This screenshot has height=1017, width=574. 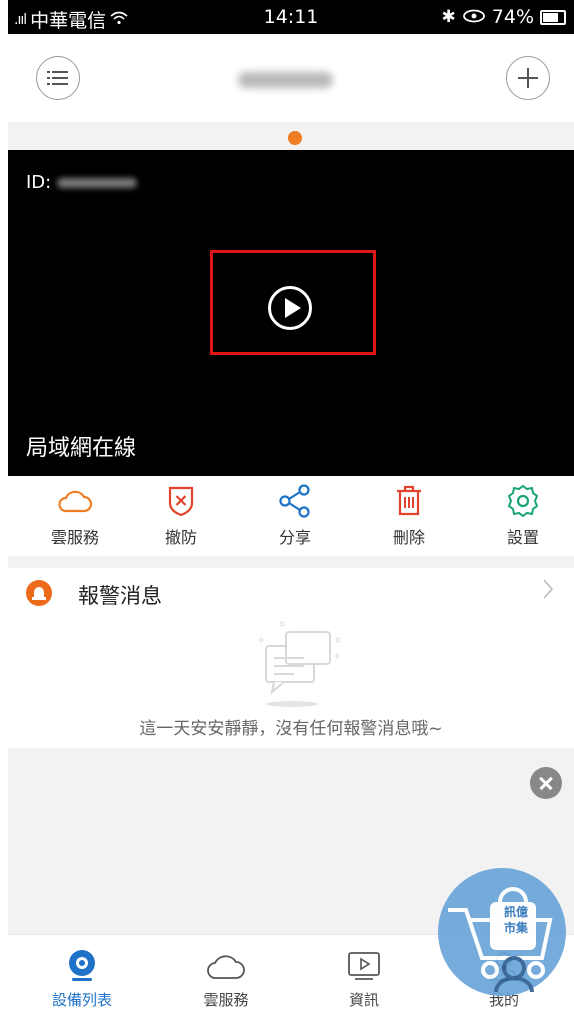 What do you see at coordinates (364, 966) in the screenshot?
I see `video-play-icon` at bounding box center [364, 966].